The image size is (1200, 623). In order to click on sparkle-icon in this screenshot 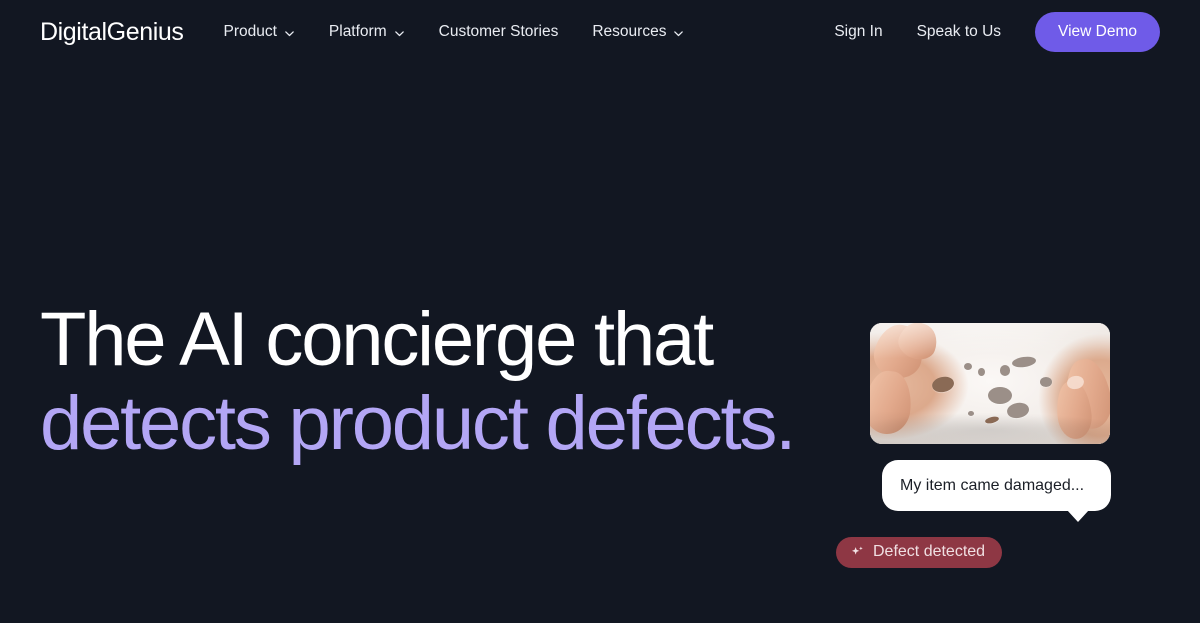, I will do `click(857, 552)`.